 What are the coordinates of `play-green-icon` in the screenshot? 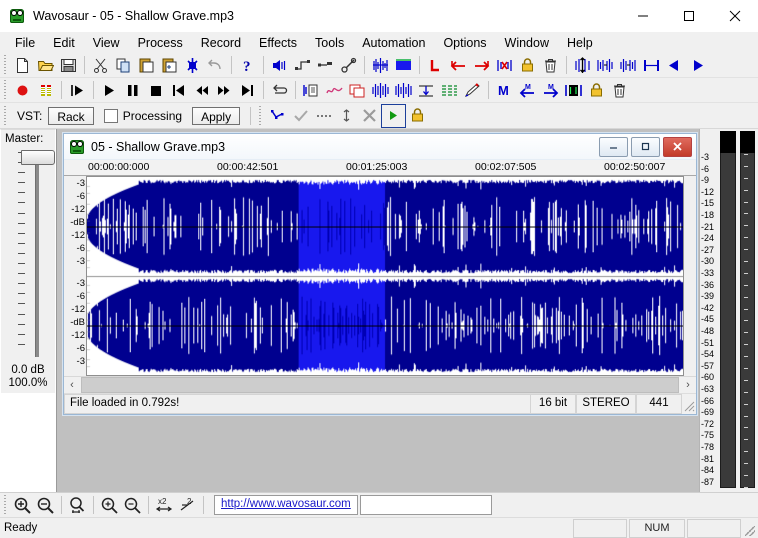 It's located at (394, 115).